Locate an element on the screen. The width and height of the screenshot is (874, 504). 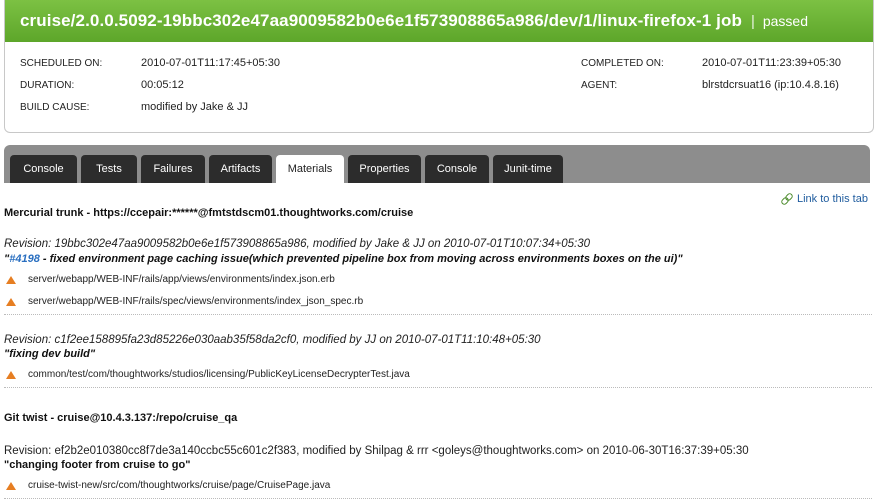
completed-label: COMPLETED ON: is located at coordinates (622, 63).